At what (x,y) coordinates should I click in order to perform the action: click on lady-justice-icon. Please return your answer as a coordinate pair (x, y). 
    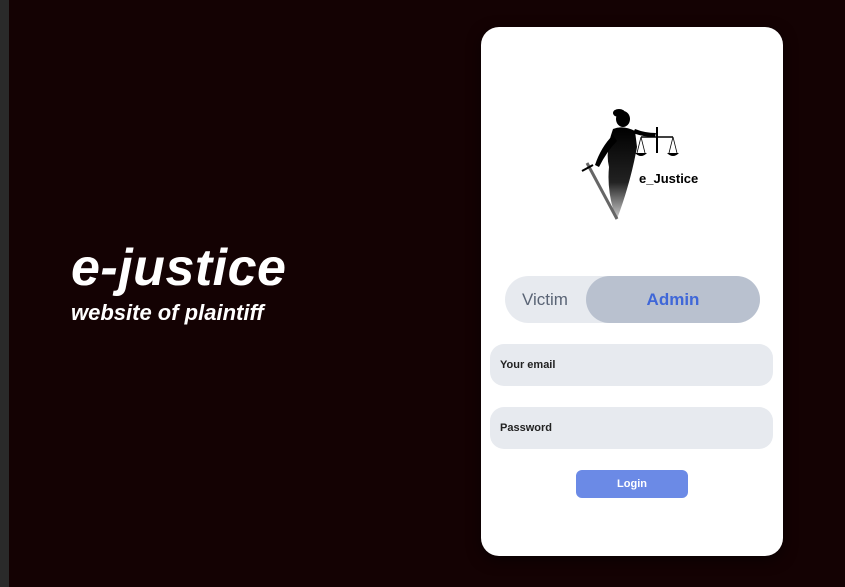
    Looking at the image, I should click on (630, 164).